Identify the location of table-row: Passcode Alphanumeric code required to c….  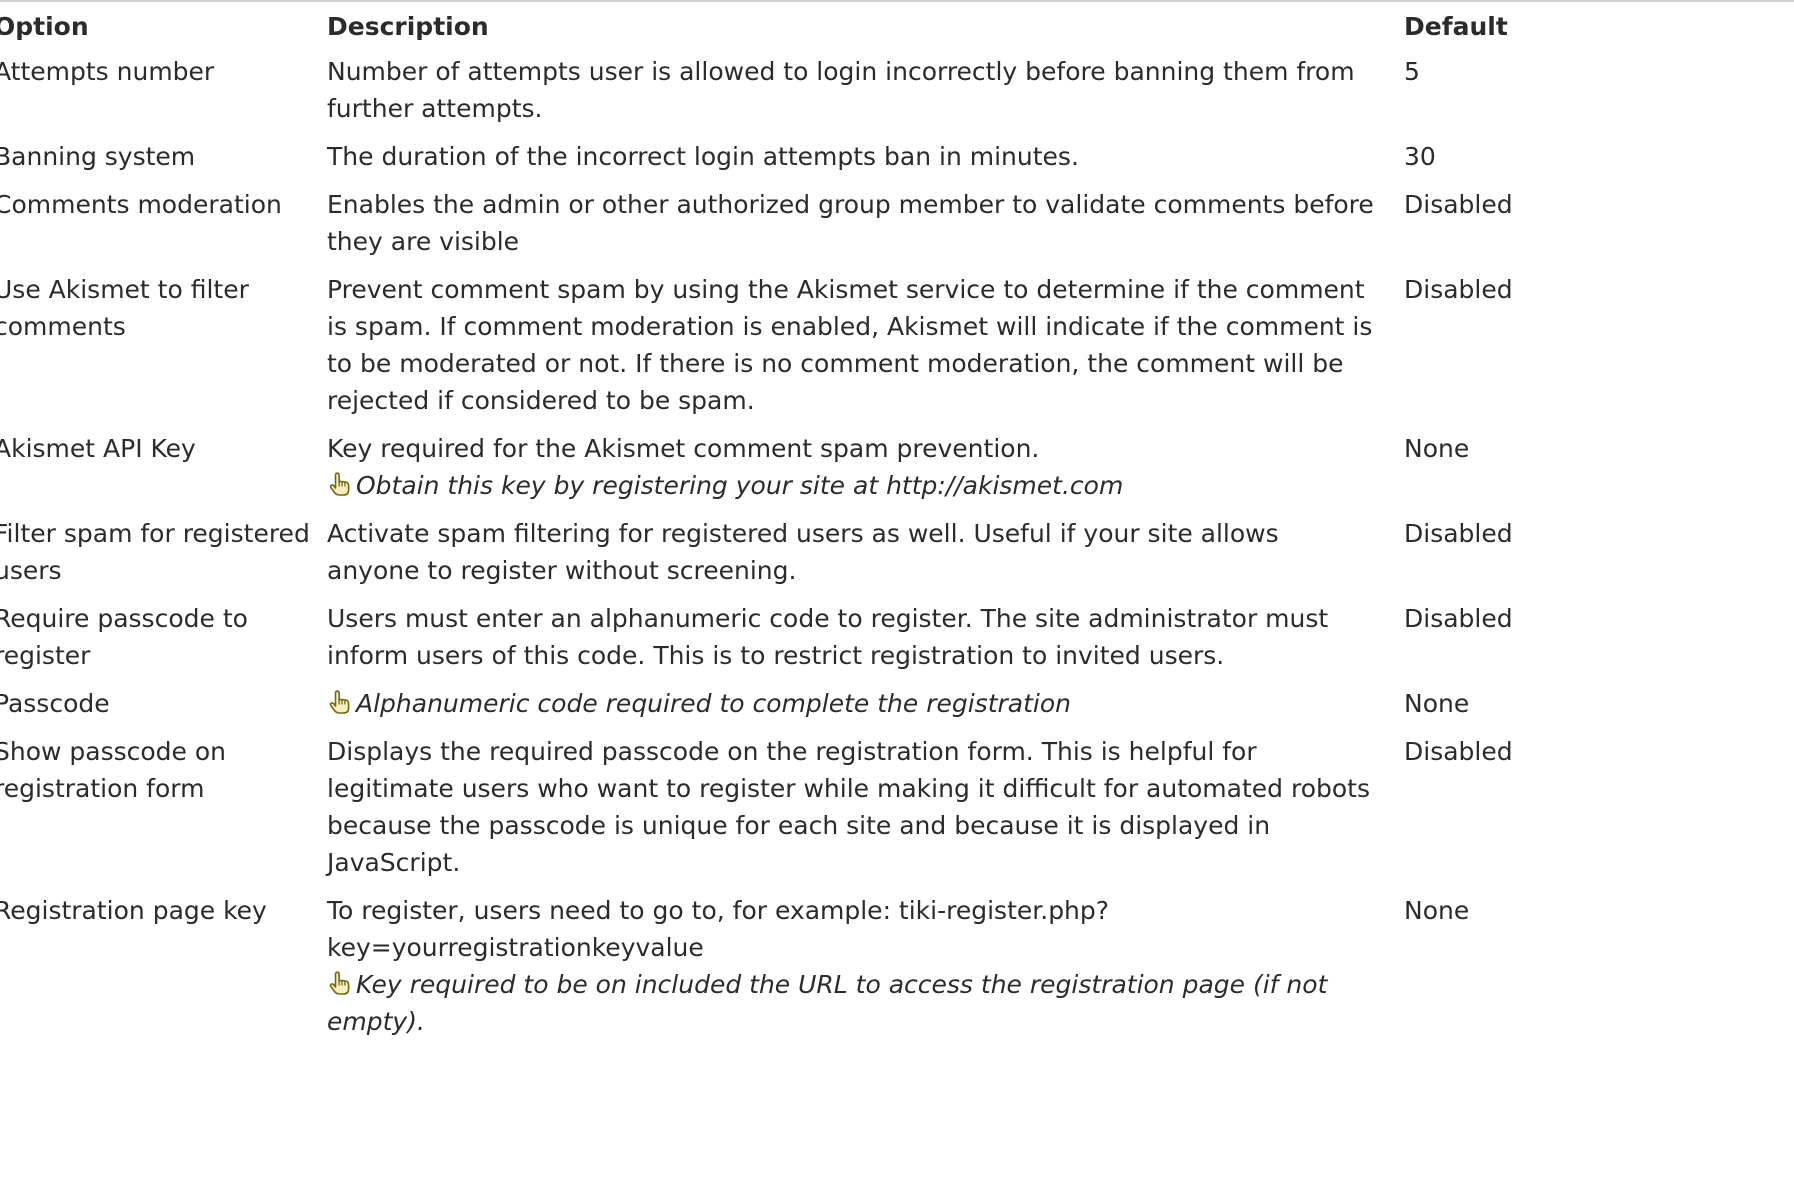
(897, 705).